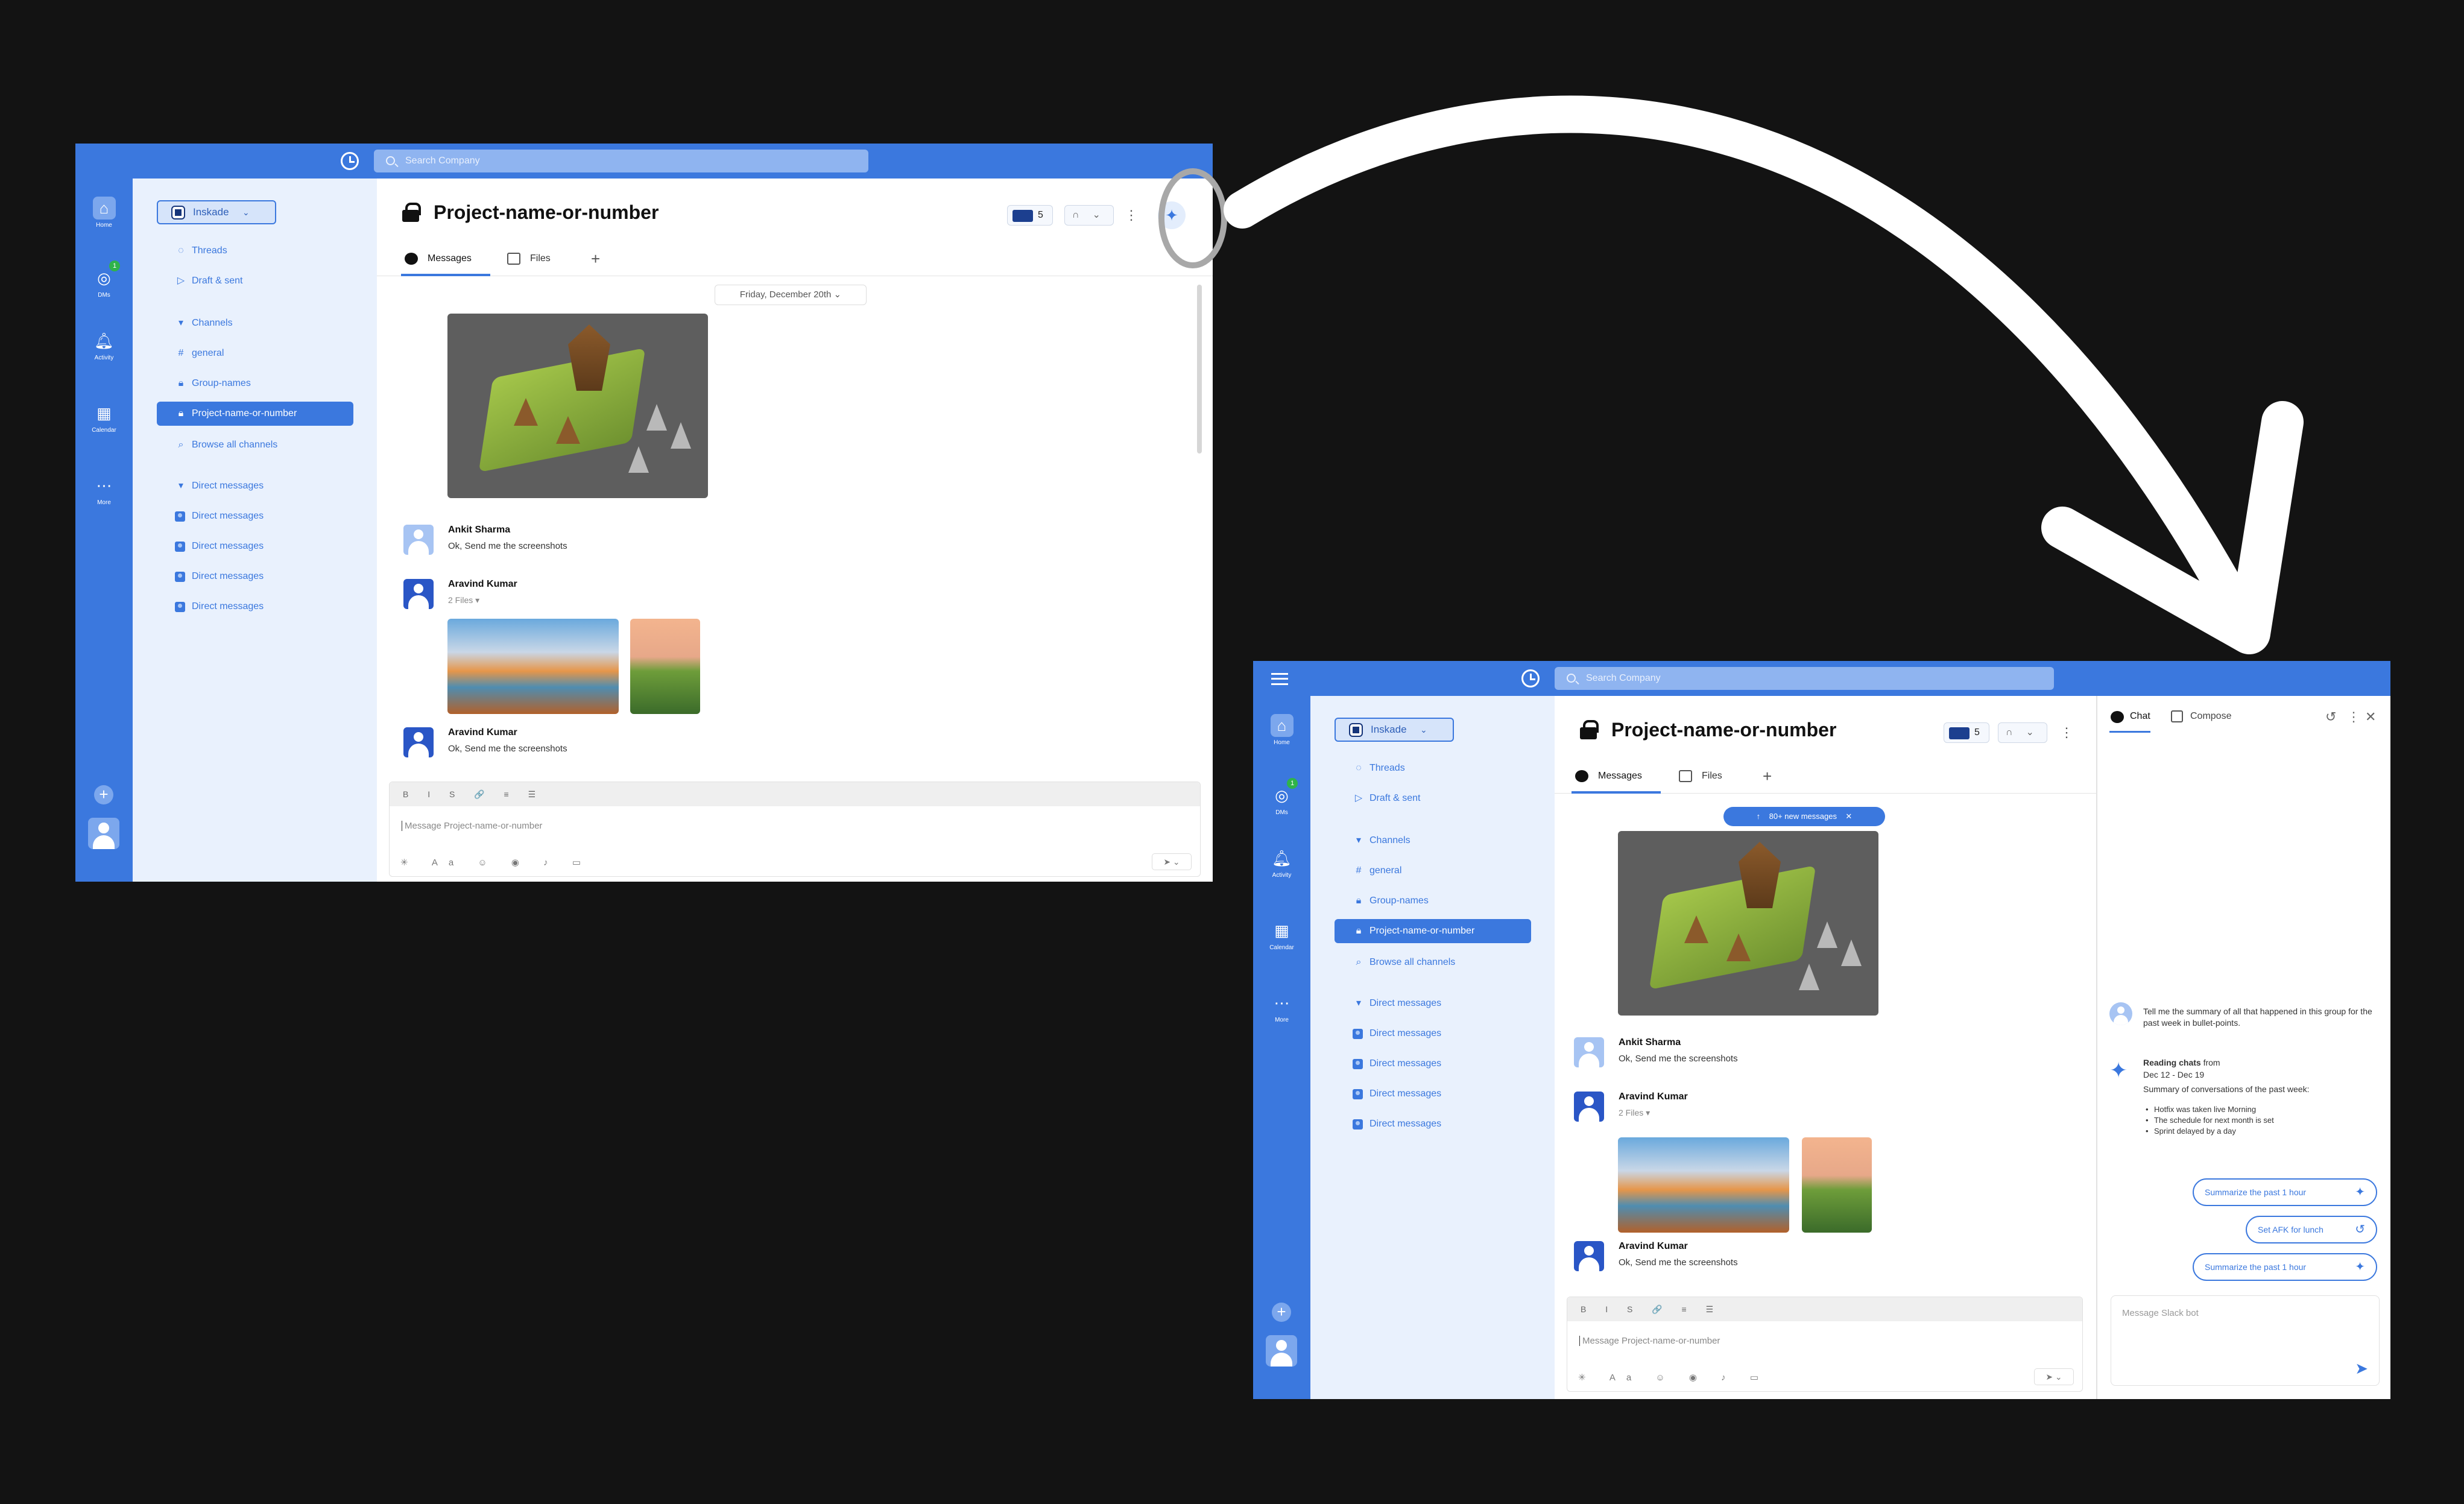 This screenshot has width=2464, height=1504. I want to click on ai-sparkle-button: ✦, so click(1172, 215).